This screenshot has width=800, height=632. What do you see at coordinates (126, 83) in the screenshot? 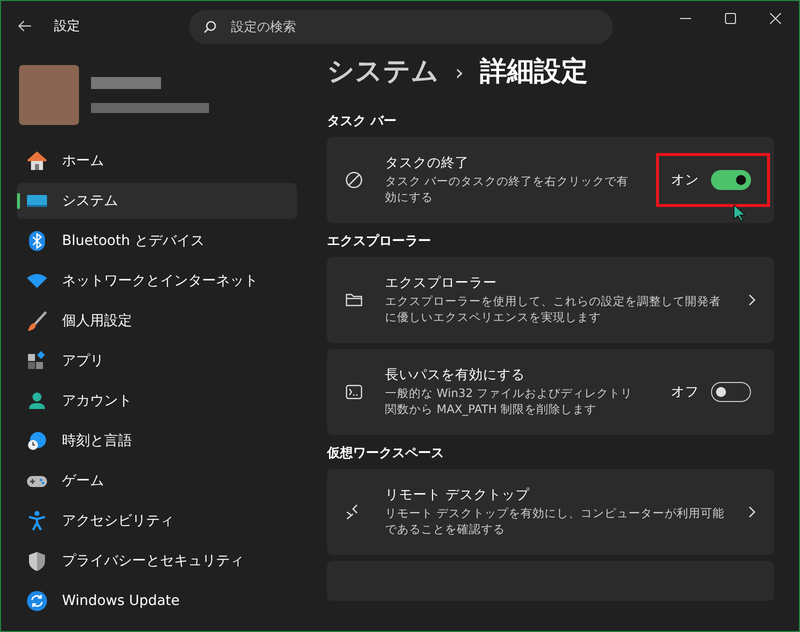
I see `blurred-name` at bounding box center [126, 83].